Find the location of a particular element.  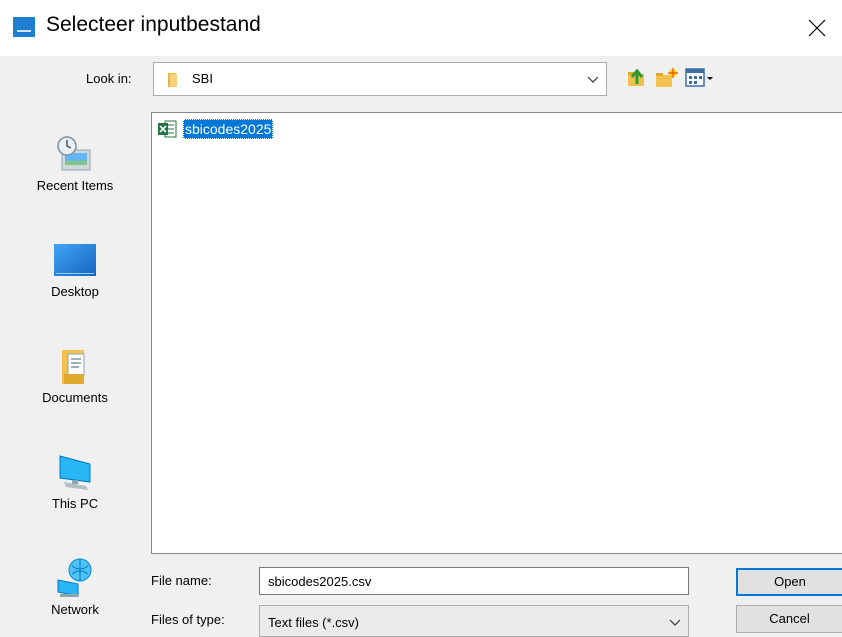

close-icon is located at coordinates (817, 28).